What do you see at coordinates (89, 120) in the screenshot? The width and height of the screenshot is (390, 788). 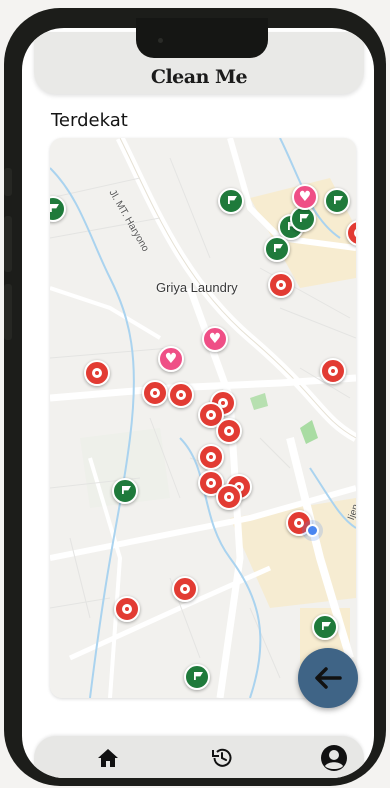 I see `section-title: Terdekat` at bounding box center [89, 120].